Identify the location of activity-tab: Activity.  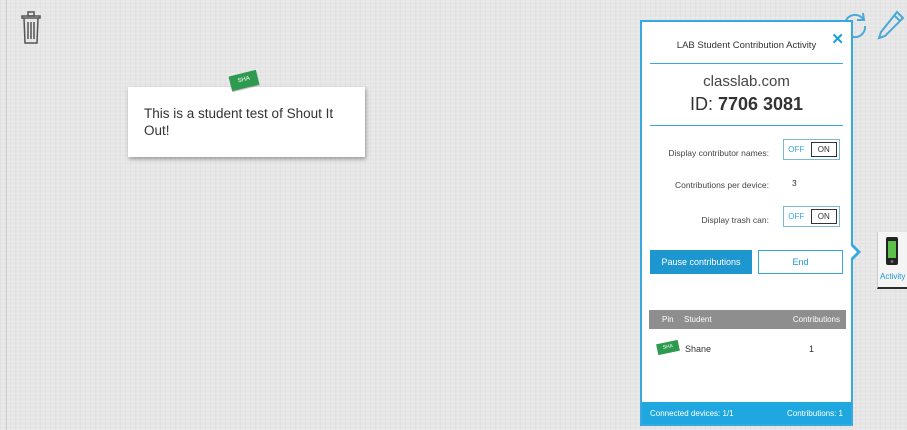
(892, 260).